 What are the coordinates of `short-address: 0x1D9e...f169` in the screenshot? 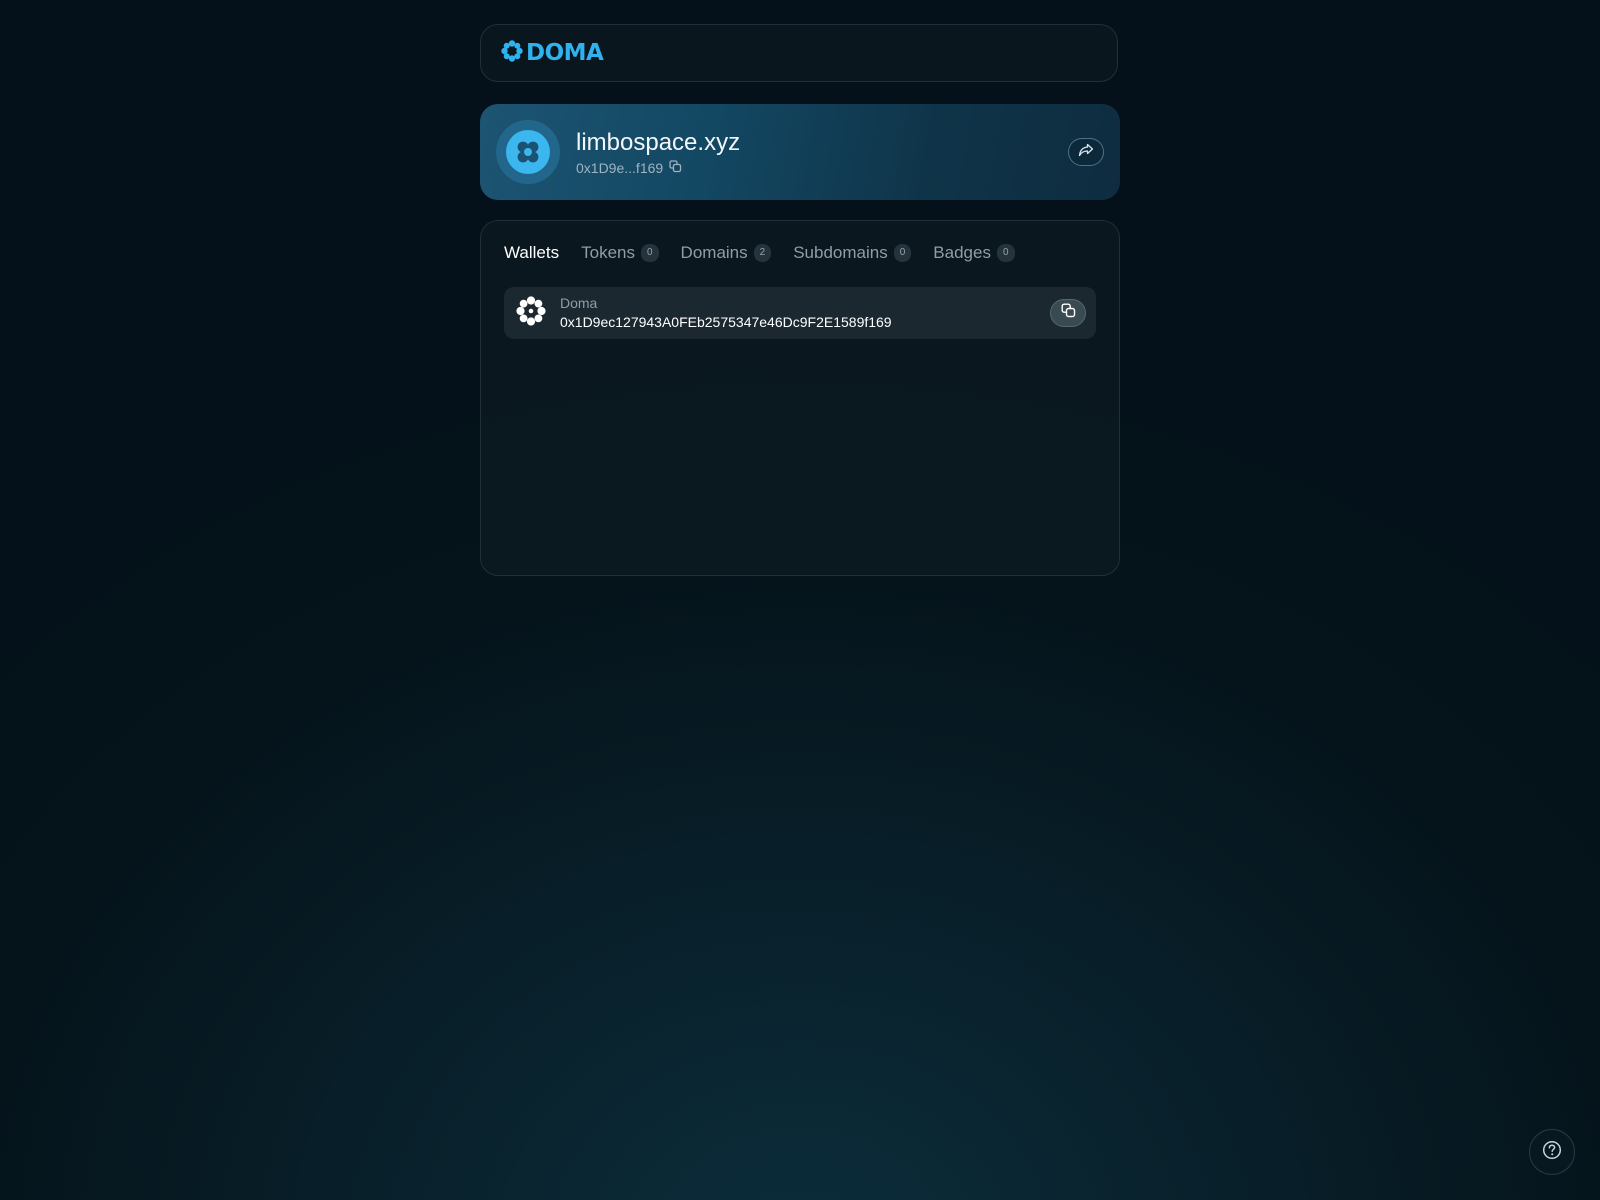 It's located at (620, 168).